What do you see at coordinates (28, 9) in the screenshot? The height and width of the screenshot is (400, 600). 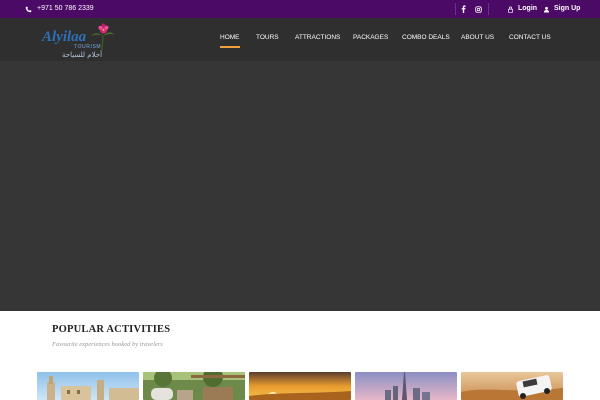 I see `phone-icon` at bounding box center [28, 9].